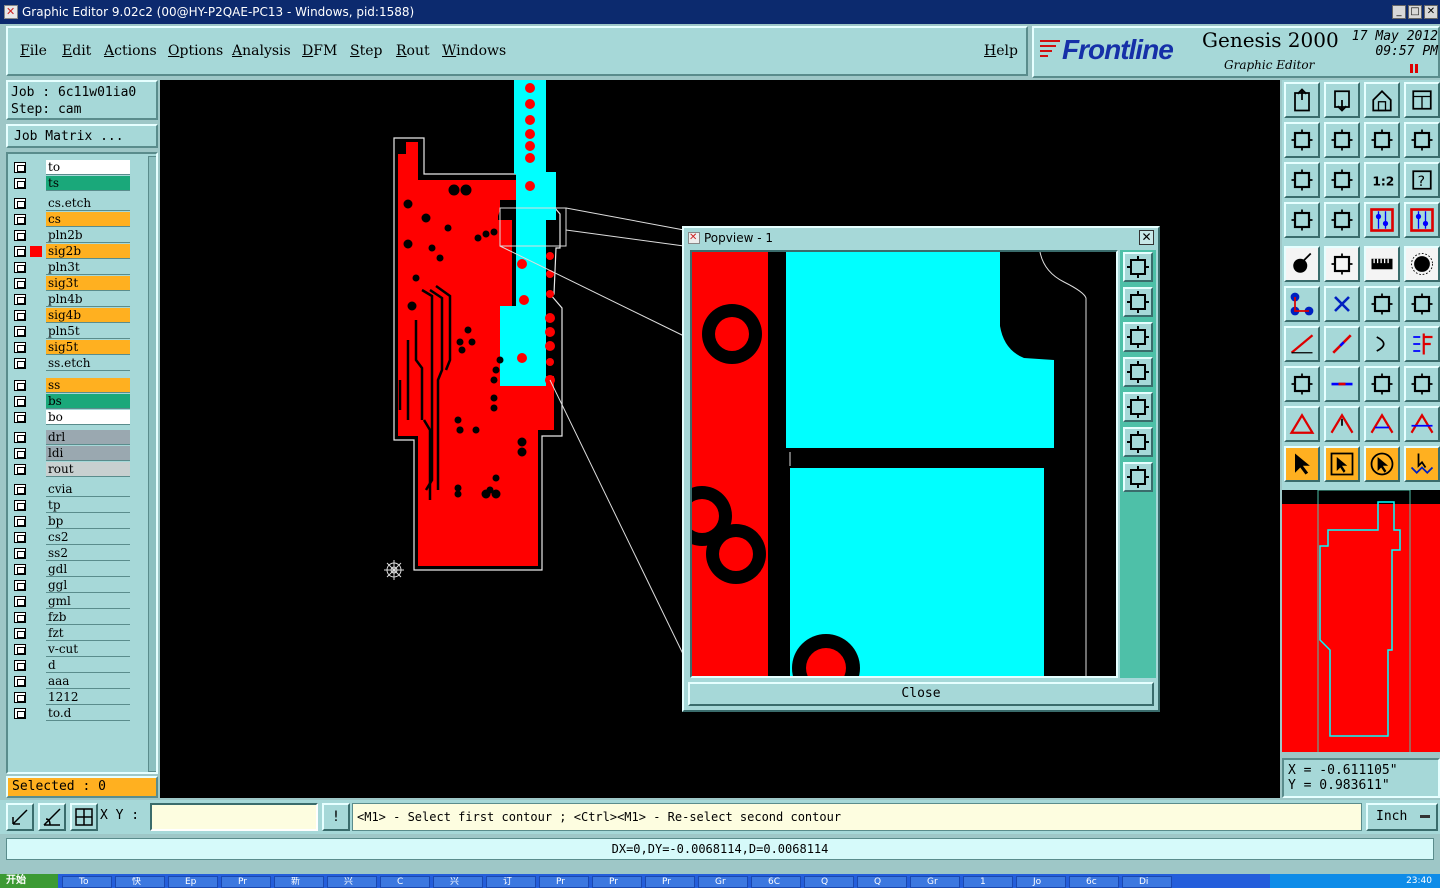 The image size is (1440, 888). I want to click on taskbar-item: Ep, so click(193, 882).